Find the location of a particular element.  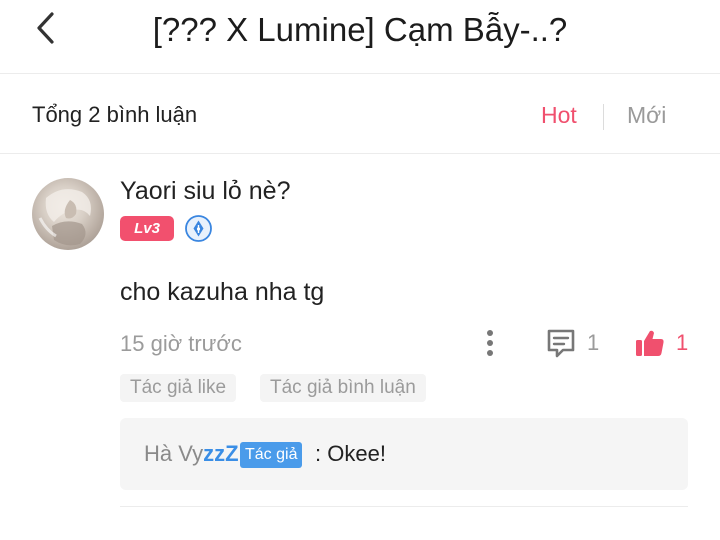

reply-count: 1 is located at coordinates (593, 342).